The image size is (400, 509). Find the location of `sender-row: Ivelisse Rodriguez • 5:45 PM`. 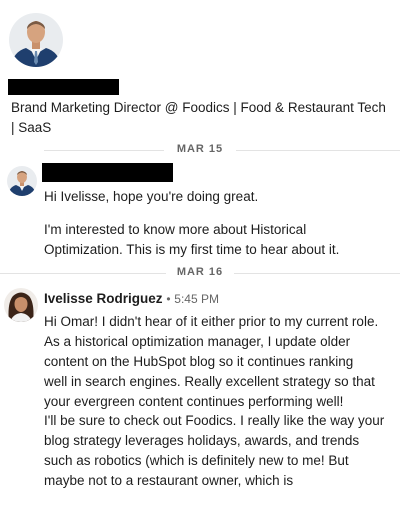

sender-row: Ivelisse Rodriguez • 5:45 PM is located at coordinates (131, 299).